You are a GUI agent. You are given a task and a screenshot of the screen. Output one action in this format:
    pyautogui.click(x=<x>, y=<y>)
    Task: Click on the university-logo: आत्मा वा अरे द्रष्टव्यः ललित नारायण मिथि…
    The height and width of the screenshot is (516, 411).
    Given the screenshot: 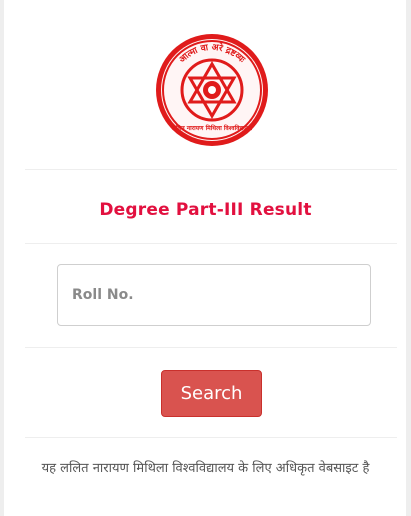 What is the action you would take?
    pyautogui.click(x=212, y=90)
    